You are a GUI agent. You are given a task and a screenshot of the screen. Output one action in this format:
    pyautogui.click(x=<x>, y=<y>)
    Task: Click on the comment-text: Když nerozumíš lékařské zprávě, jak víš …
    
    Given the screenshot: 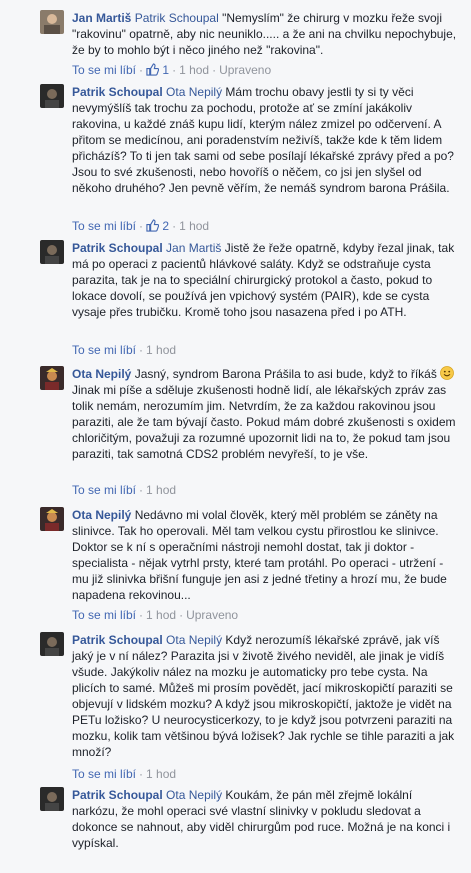 What is the action you would take?
    pyautogui.click(x=263, y=696)
    